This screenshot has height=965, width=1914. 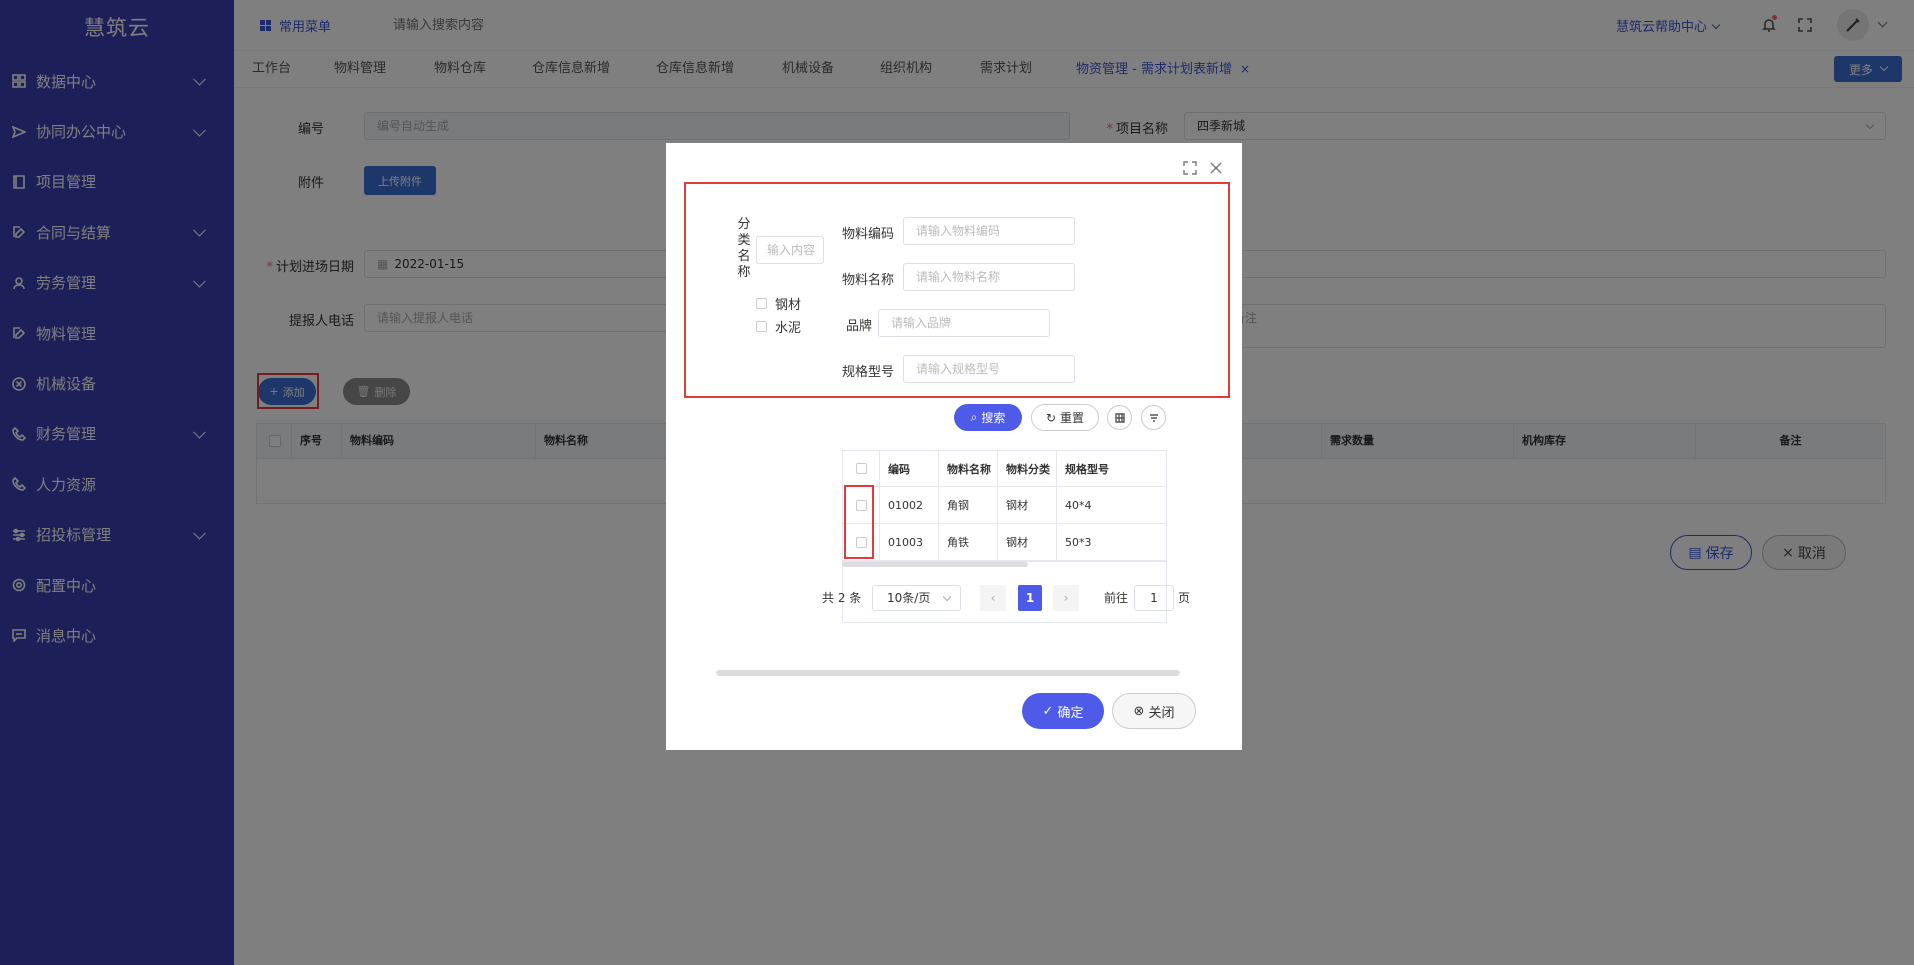 I want to click on page-size-select: 10条/页, so click(x=916, y=598).